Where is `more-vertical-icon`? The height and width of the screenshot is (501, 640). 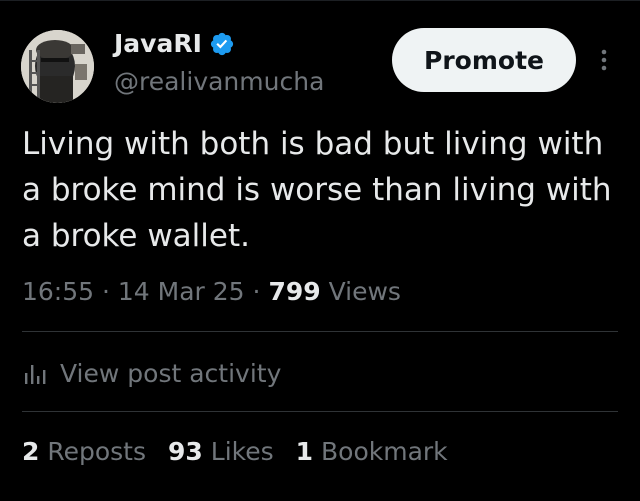
more-vertical-icon is located at coordinates (604, 60).